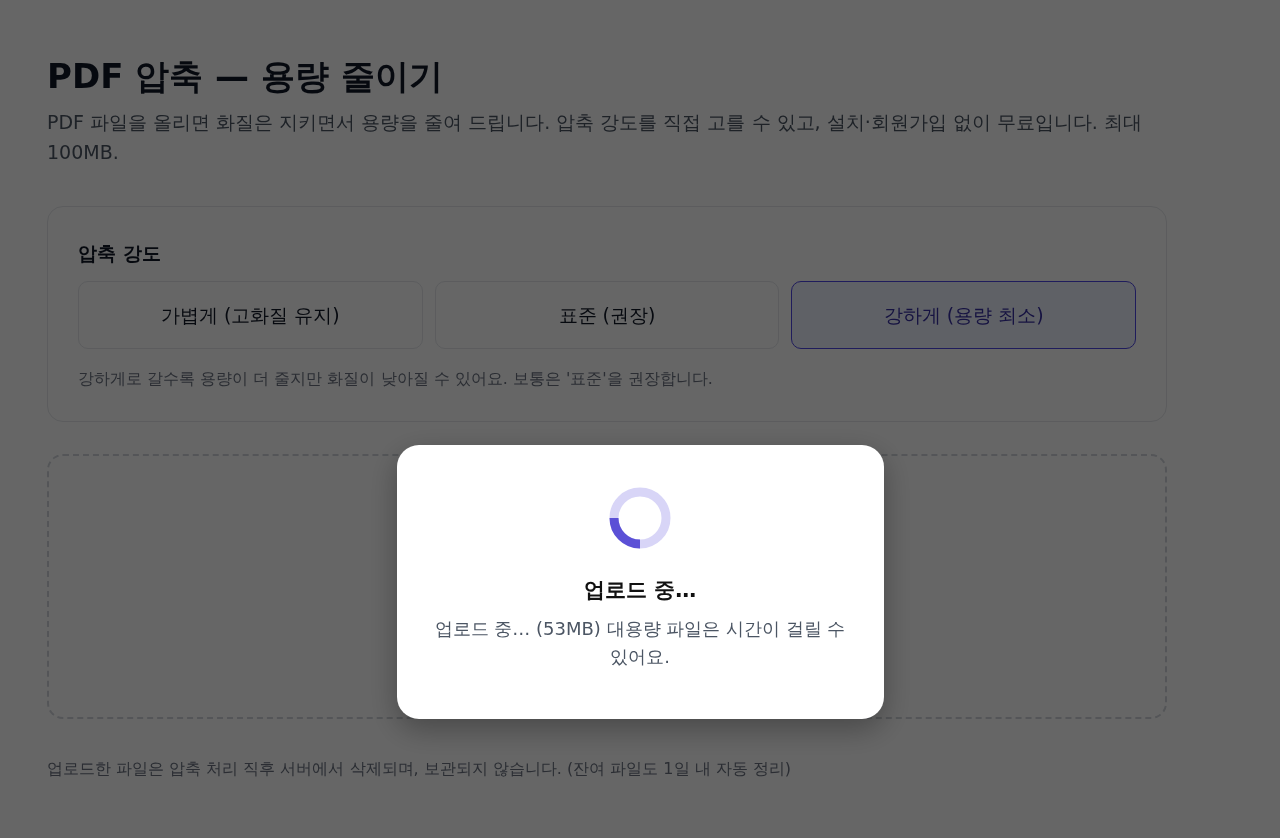 This screenshot has height=838, width=1280. What do you see at coordinates (120, 253) in the screenshot?
I see `section-label: 압축 강도` at bounding box center [120, 253].